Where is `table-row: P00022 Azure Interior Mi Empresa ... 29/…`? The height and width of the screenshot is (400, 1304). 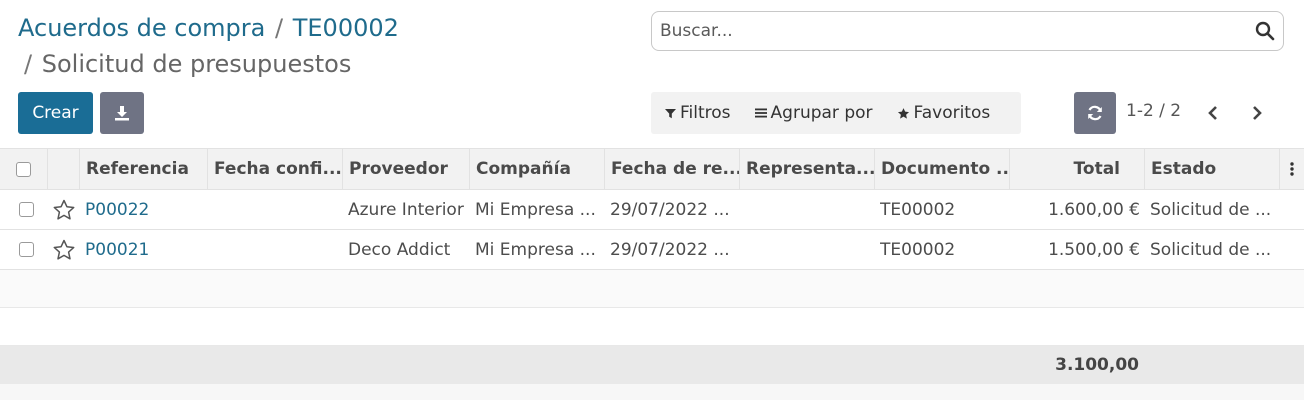
table-row: P00022 Azure Interior Mi Empresa ... 29/… is located at coordinates (652, 210).